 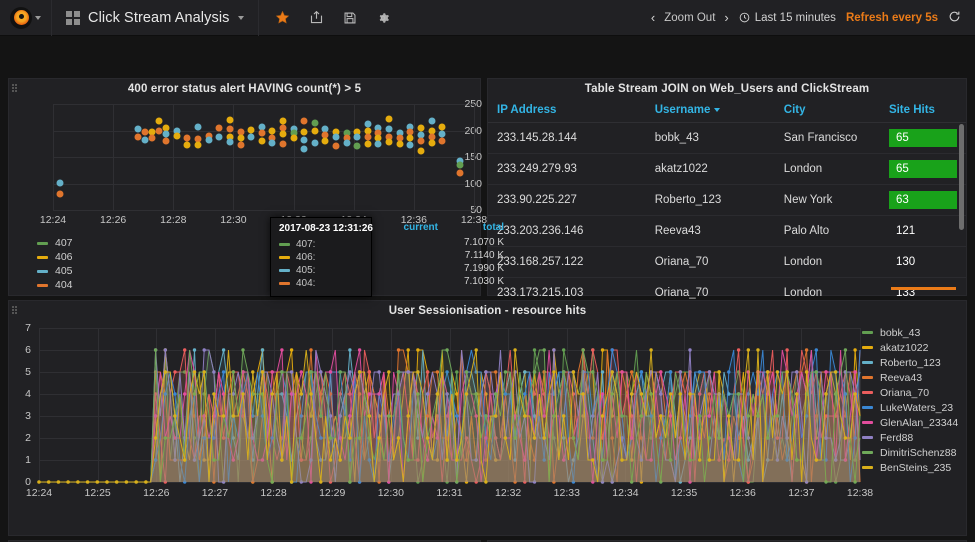 I want to click on cell-username: akatz1022, so click(x=710, y=169).